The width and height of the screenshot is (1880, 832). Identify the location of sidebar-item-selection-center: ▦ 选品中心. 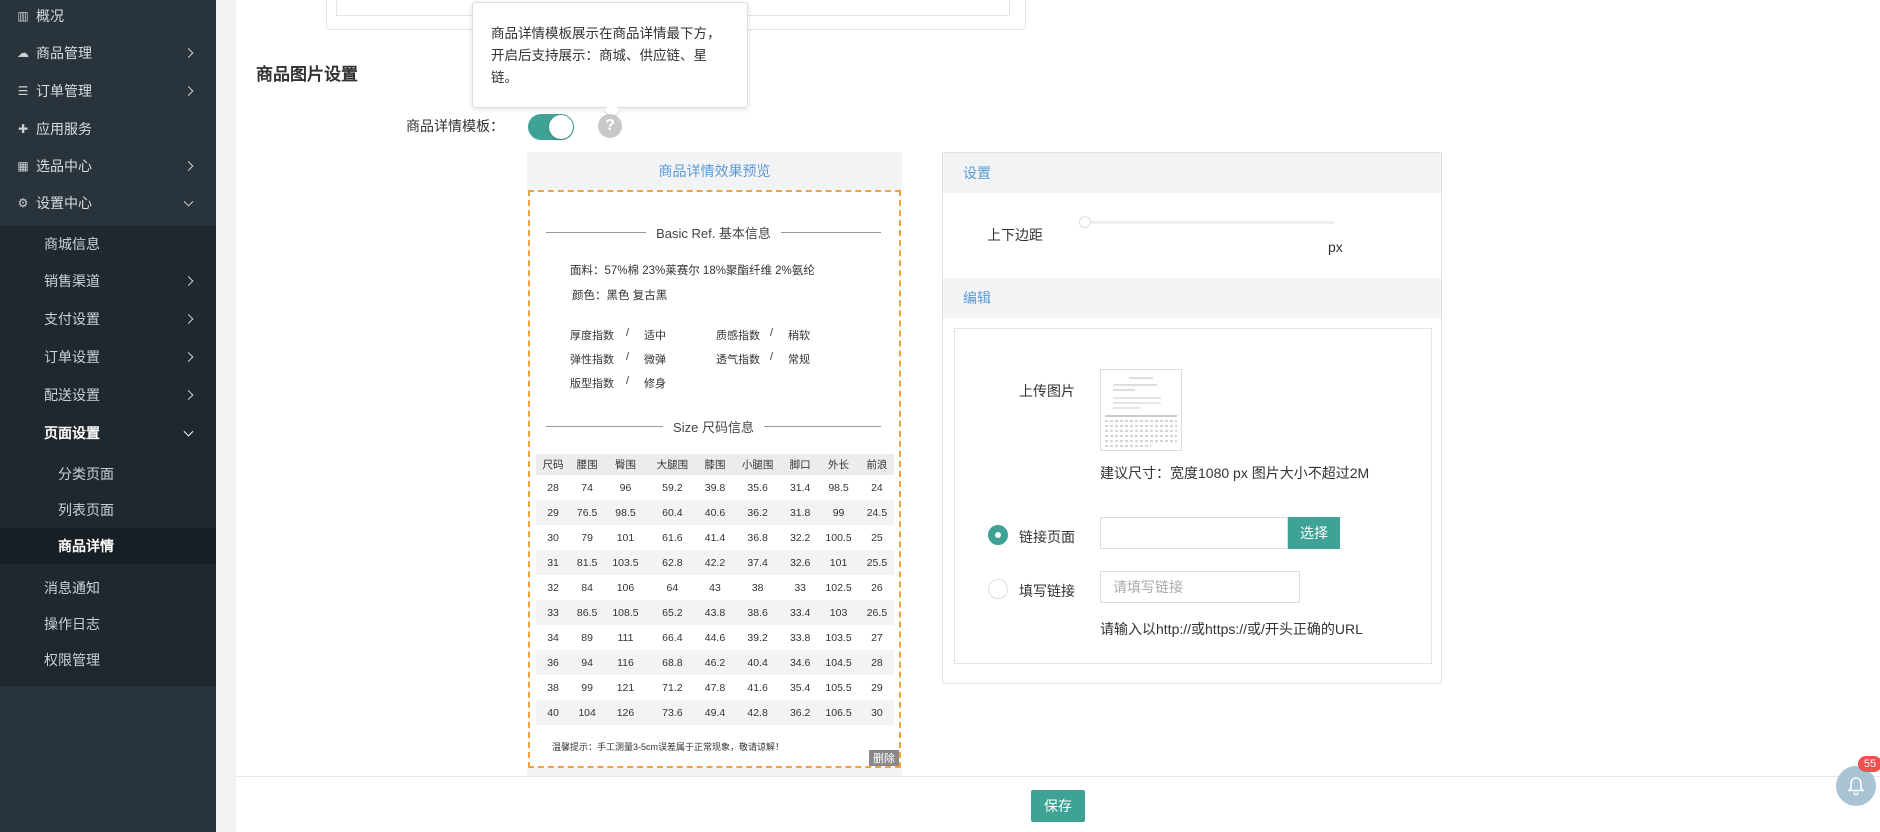
(108, 166).